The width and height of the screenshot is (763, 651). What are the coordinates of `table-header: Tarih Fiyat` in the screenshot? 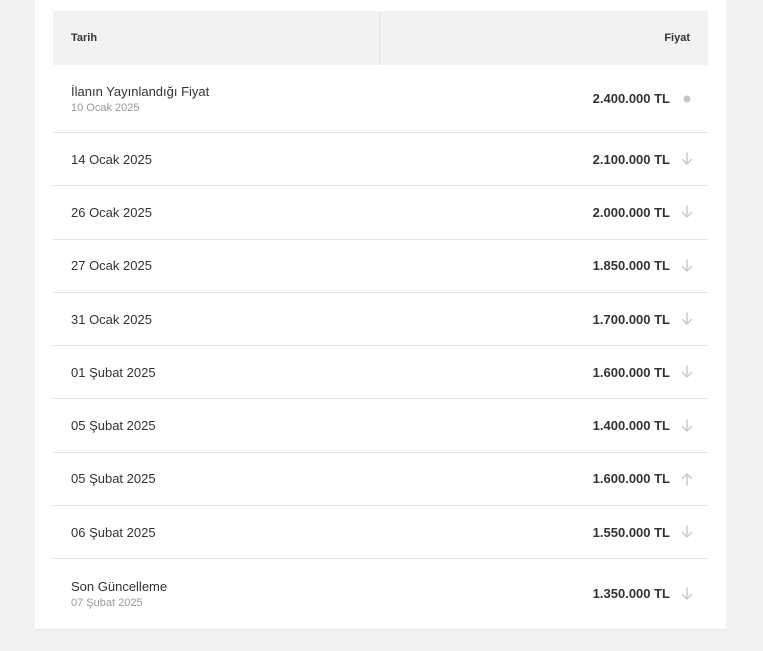 It's located at (380, 38).